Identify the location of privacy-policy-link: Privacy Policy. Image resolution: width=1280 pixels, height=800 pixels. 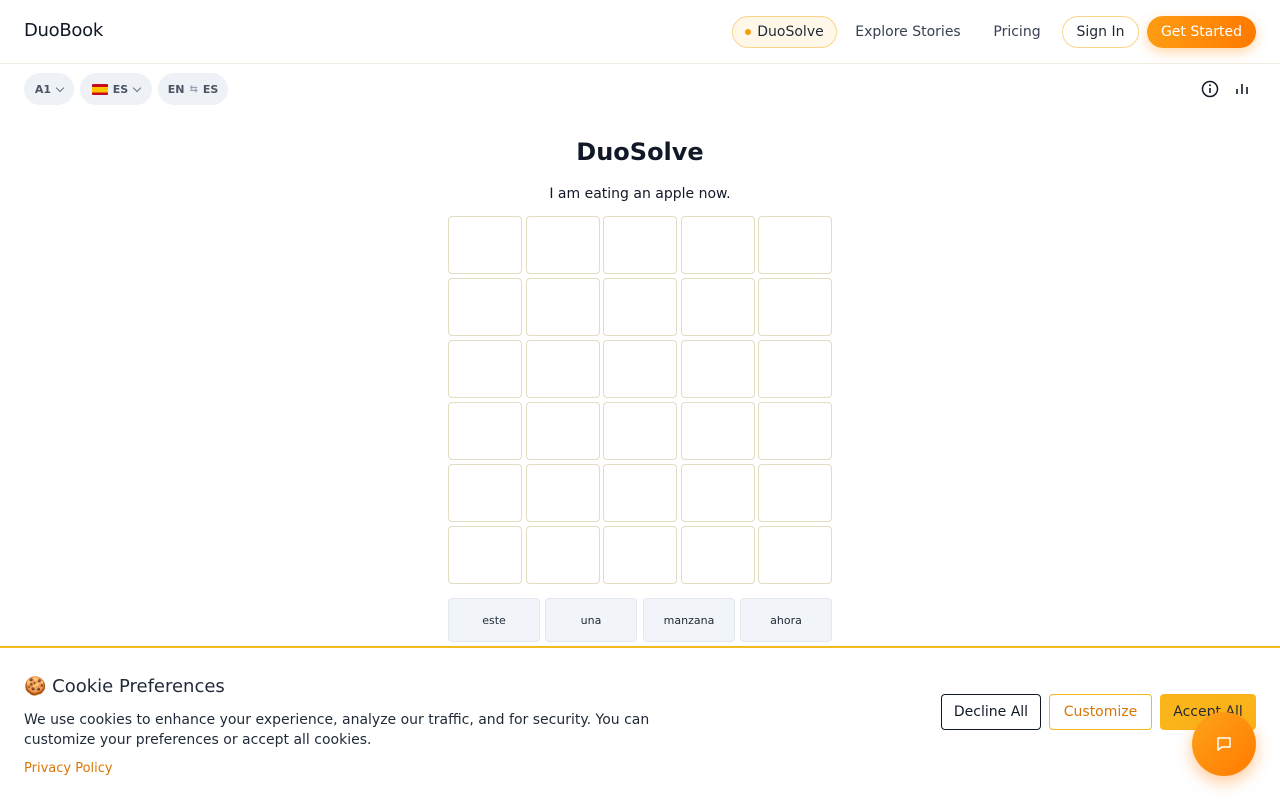
(68, 768).